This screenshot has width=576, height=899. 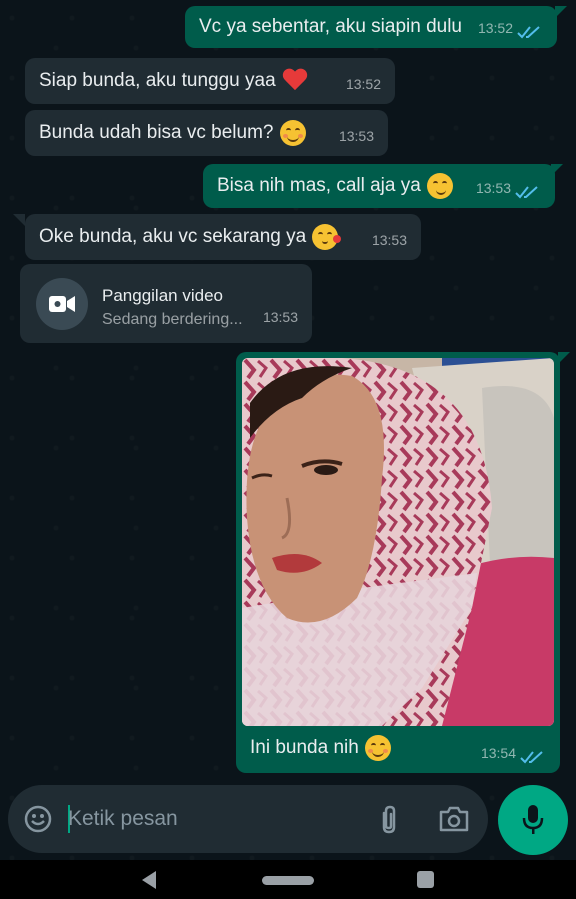 What do you see at coordinates (173, 81) in the screenshot?
I see `message-text: Siap bunda, aku tunggu yaa` at bounding box center [173, 81].